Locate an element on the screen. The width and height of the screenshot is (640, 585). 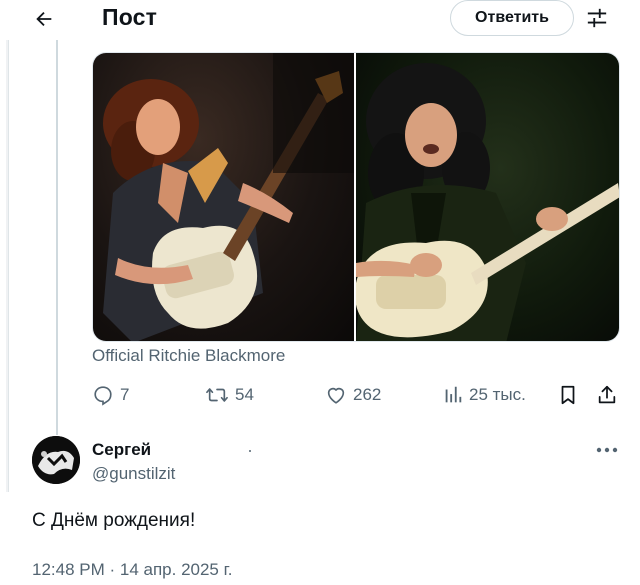
page-edge-line is located at coordinates (8, 246).